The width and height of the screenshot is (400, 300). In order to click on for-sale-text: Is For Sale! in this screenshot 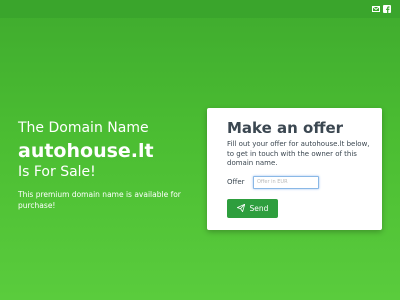, I will do `click(57, 172)`.